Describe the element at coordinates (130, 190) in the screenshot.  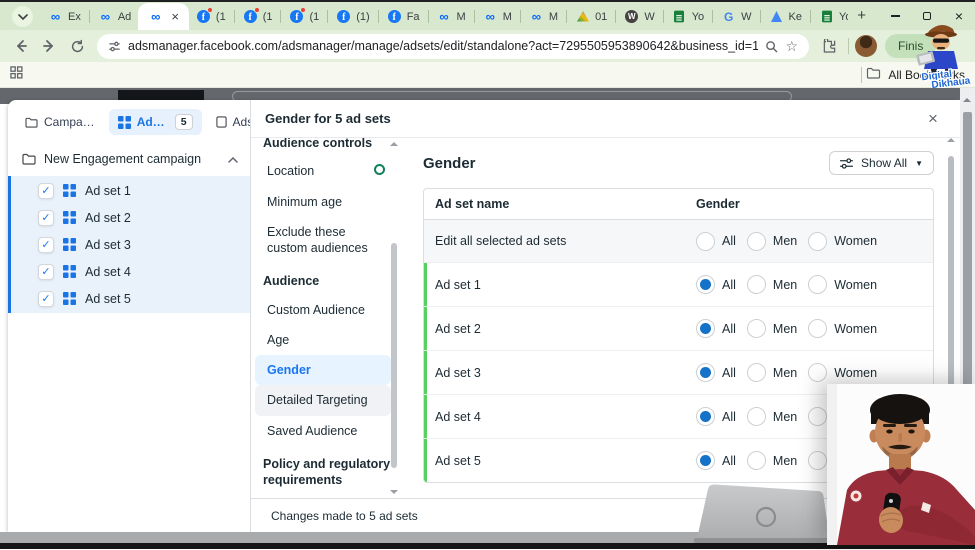
I see `adset-row: ✓ Ad set 1` at that location.